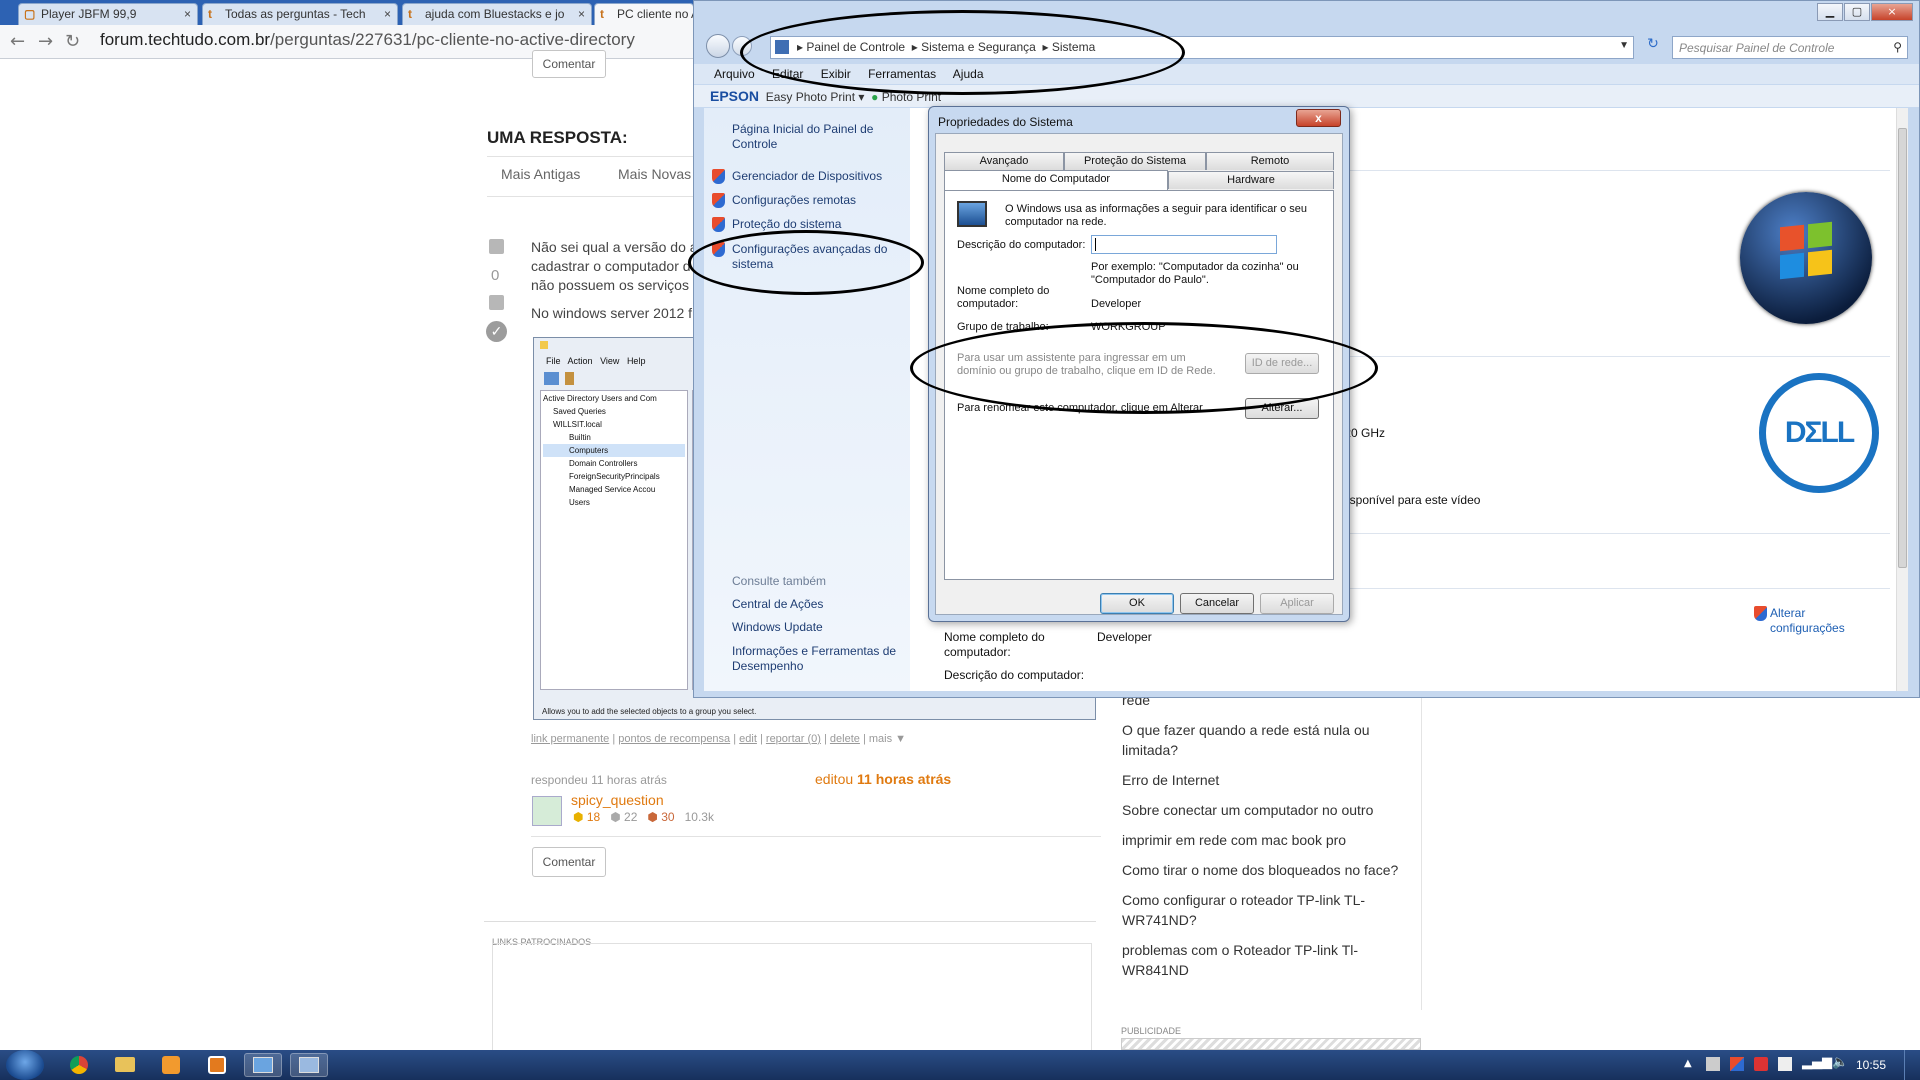  I want to click on system-properties-taskbar-icon, so click(309, 1065).